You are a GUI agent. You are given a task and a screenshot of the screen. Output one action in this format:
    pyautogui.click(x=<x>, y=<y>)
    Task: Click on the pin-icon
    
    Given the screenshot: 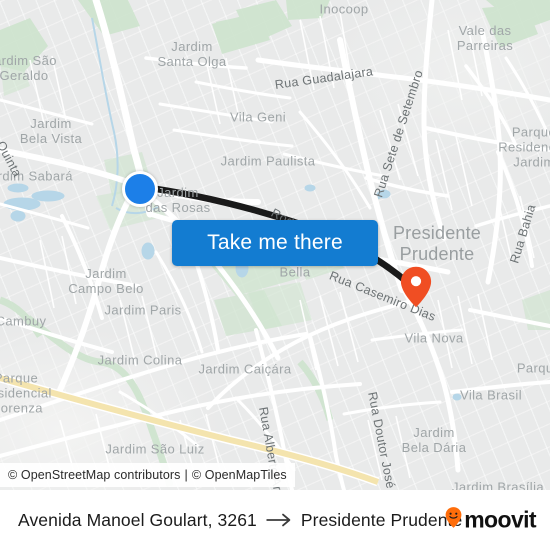 What is the action you would take?
    pyautogui.click(x=416, y=287)
    